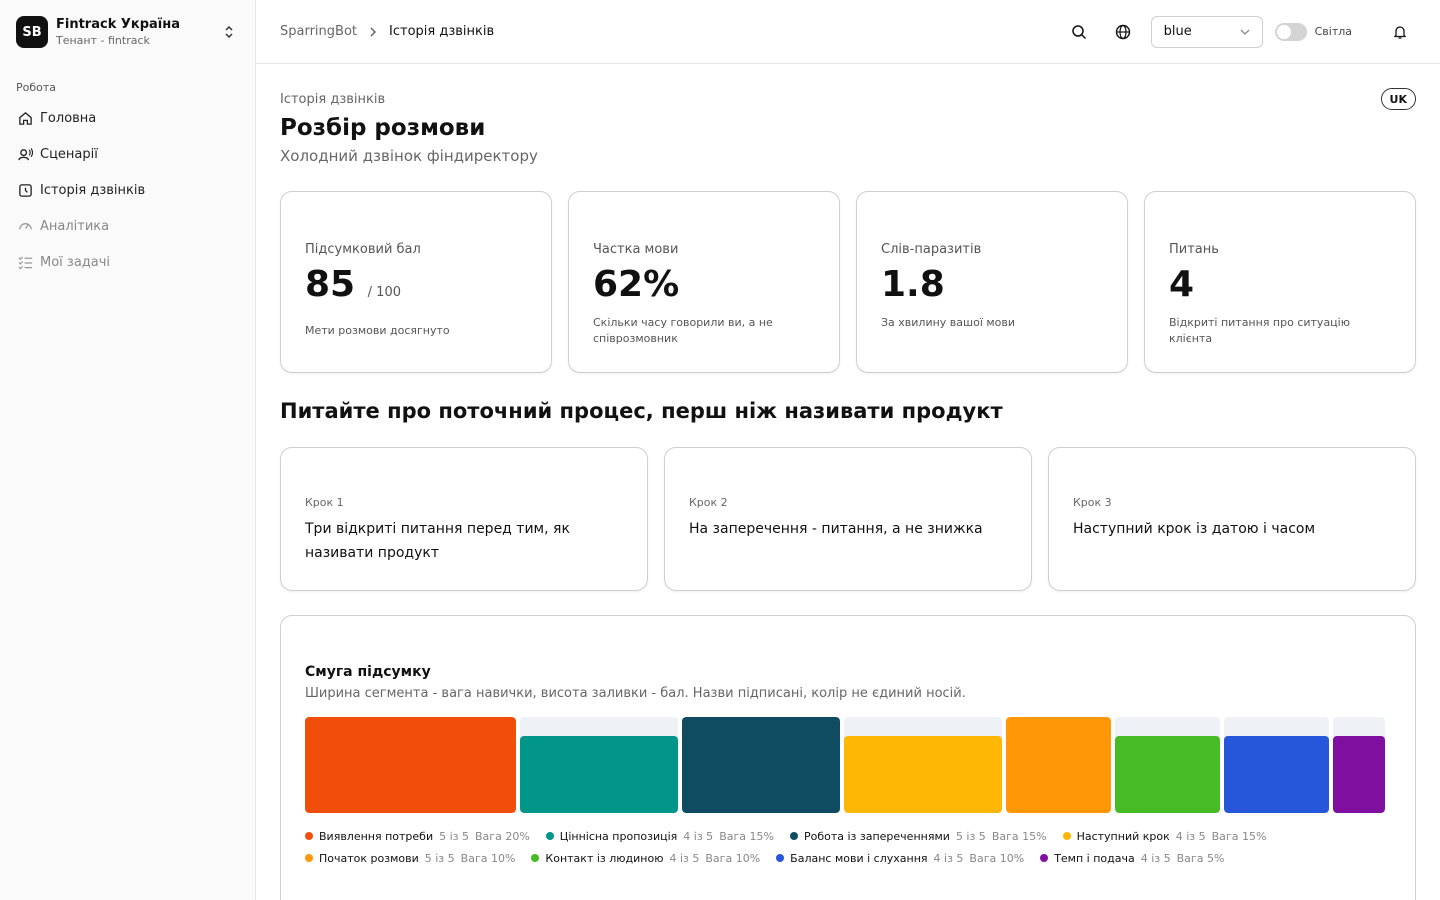  I want to click on breadcrumb: SparringBot Історія дзвінків, so click(659, 31).